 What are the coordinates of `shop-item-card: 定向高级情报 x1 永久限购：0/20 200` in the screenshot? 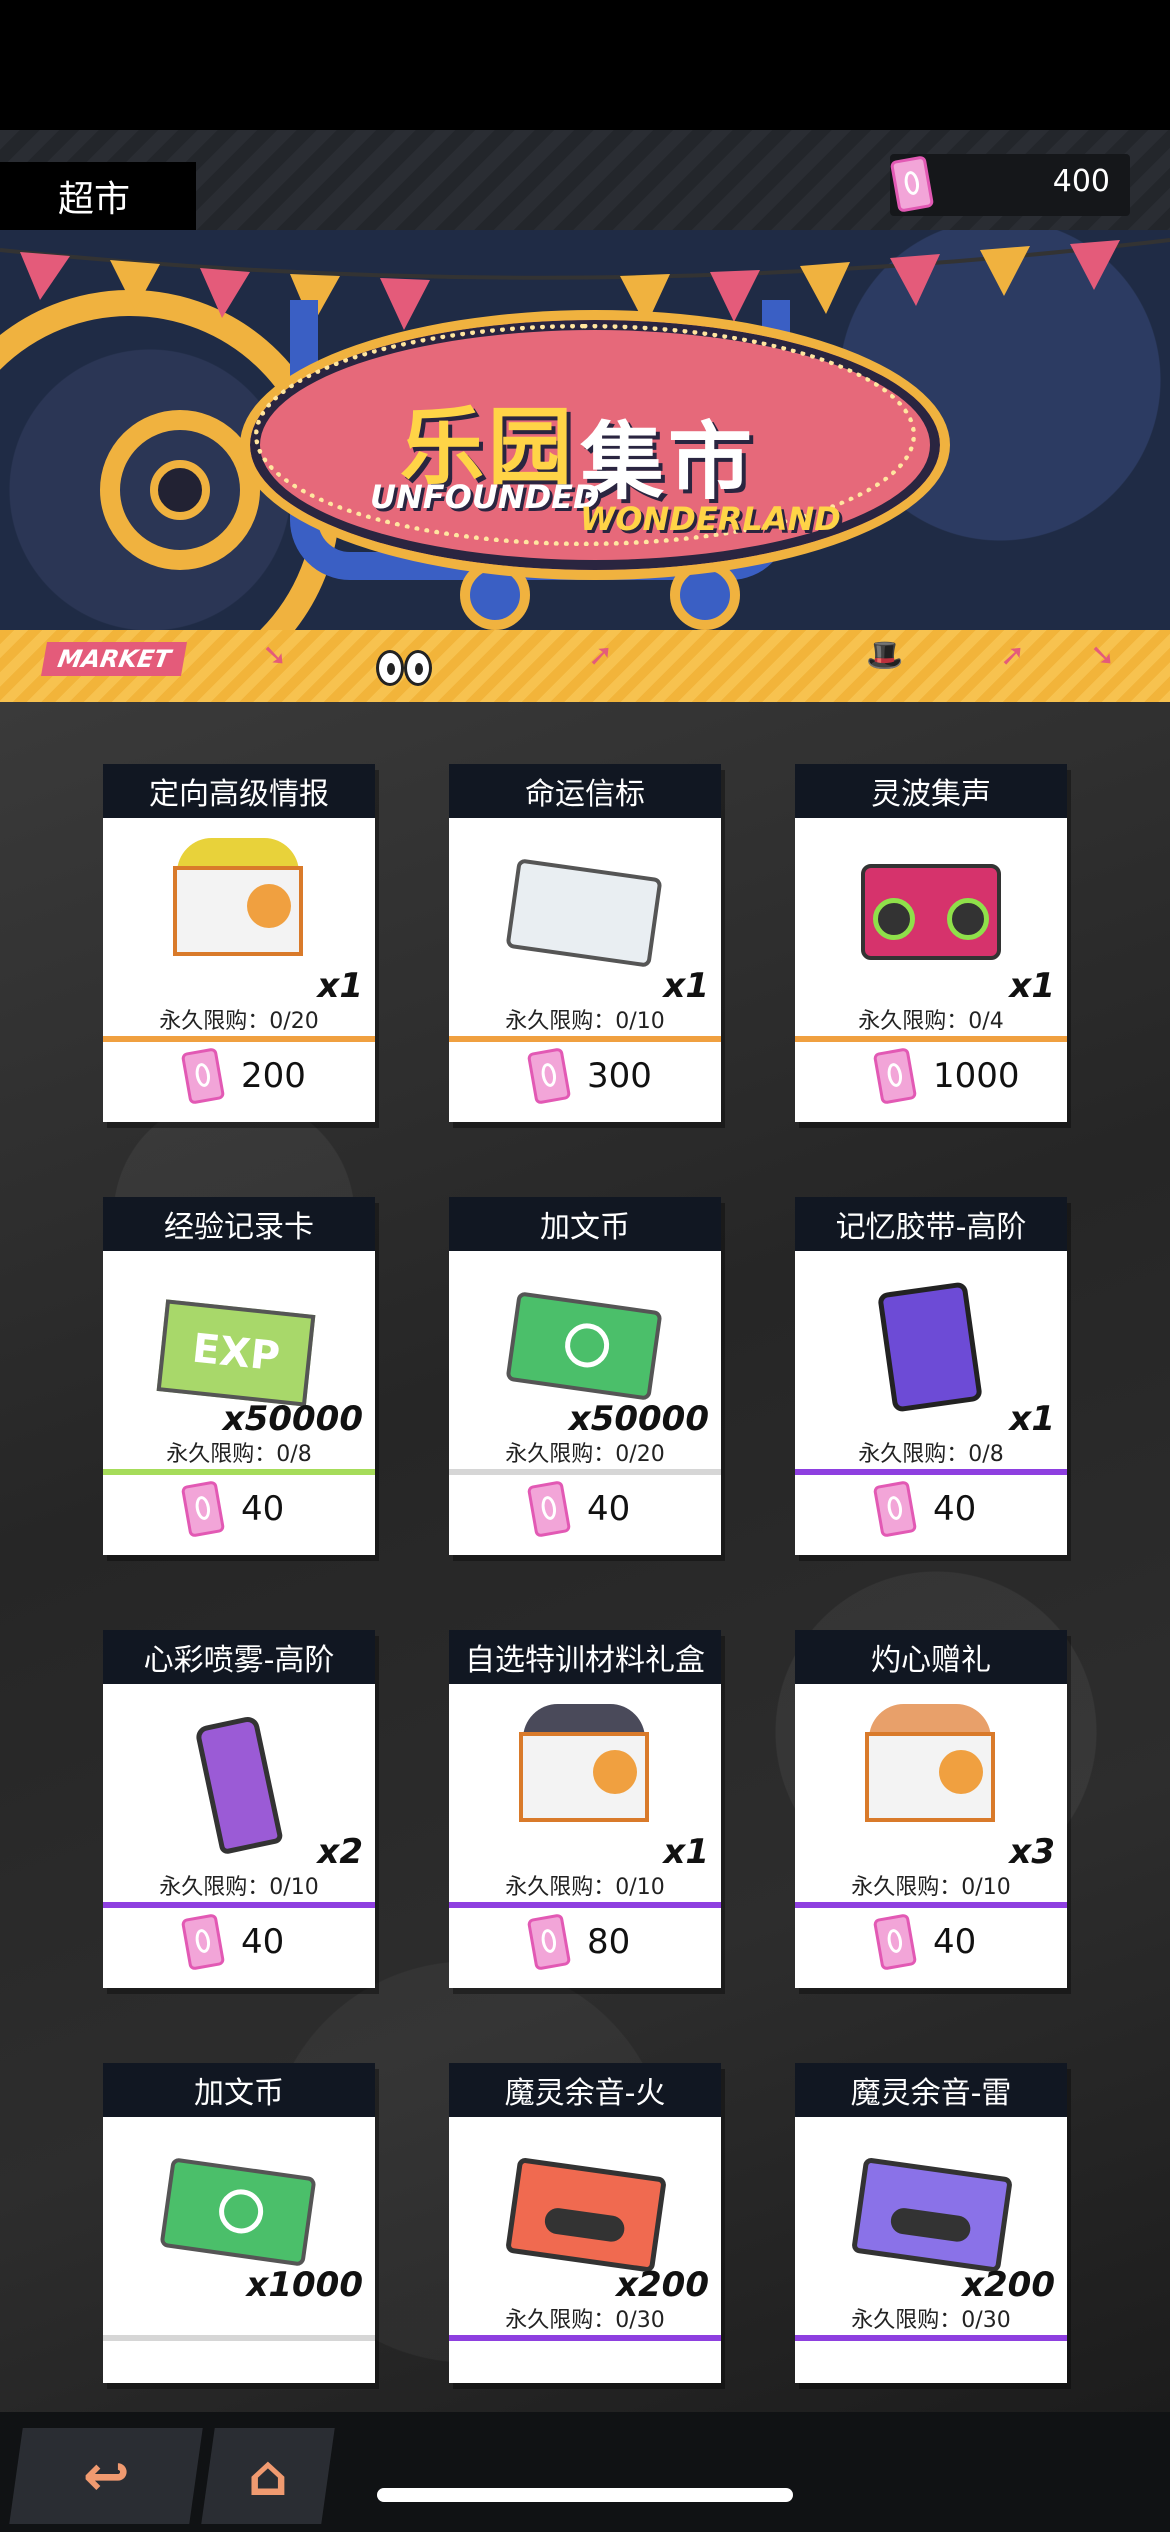 It's located at (239, 943).